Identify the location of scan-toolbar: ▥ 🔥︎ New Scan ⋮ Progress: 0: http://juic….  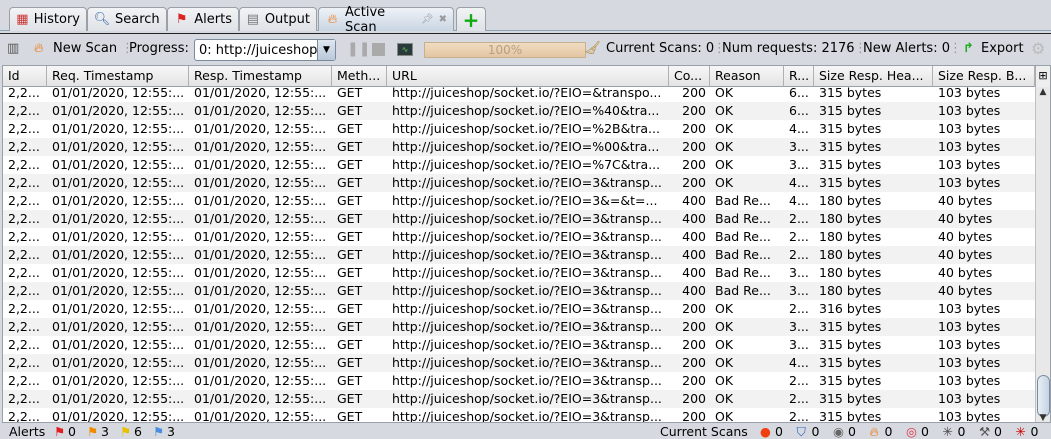
(525, 48).